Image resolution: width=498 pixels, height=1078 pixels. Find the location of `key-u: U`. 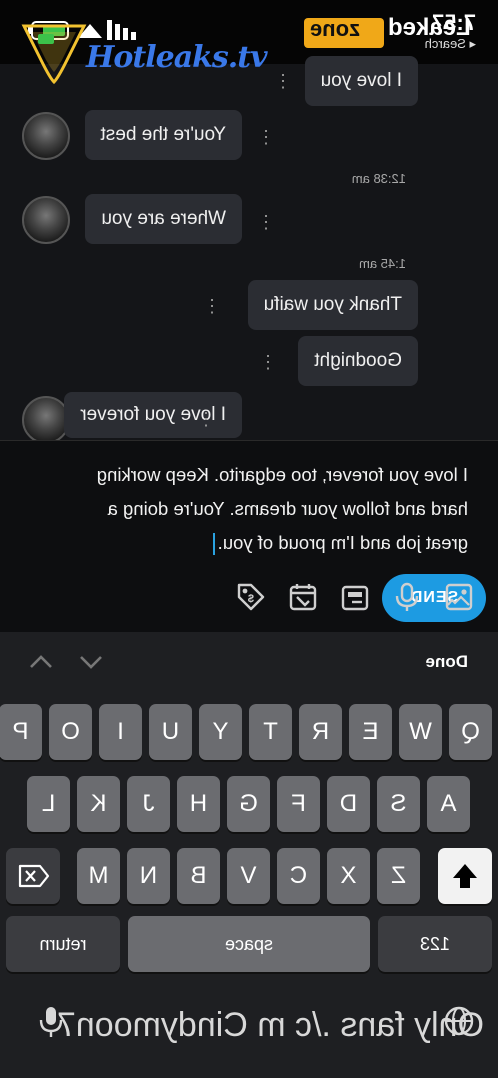

key-u: U is located at coordinates (170, 732).